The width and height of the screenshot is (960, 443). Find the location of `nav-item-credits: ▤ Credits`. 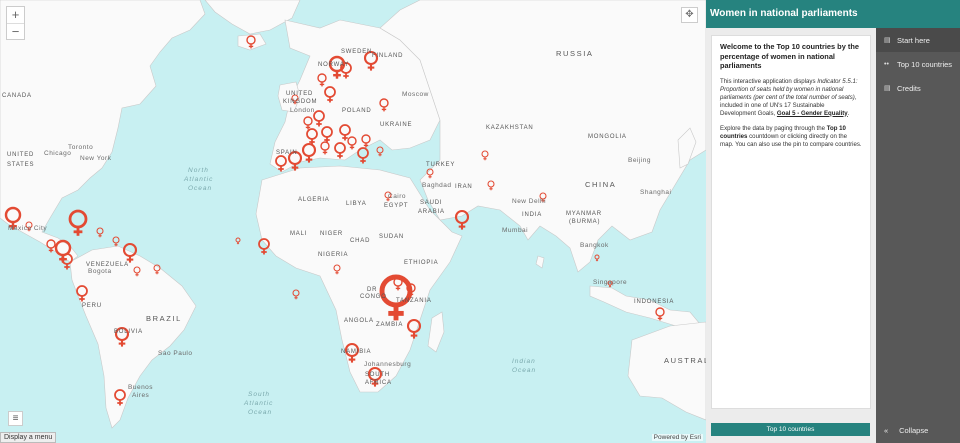

nav-item-credits: ▤ Credits is located at coordinates (918, 88).